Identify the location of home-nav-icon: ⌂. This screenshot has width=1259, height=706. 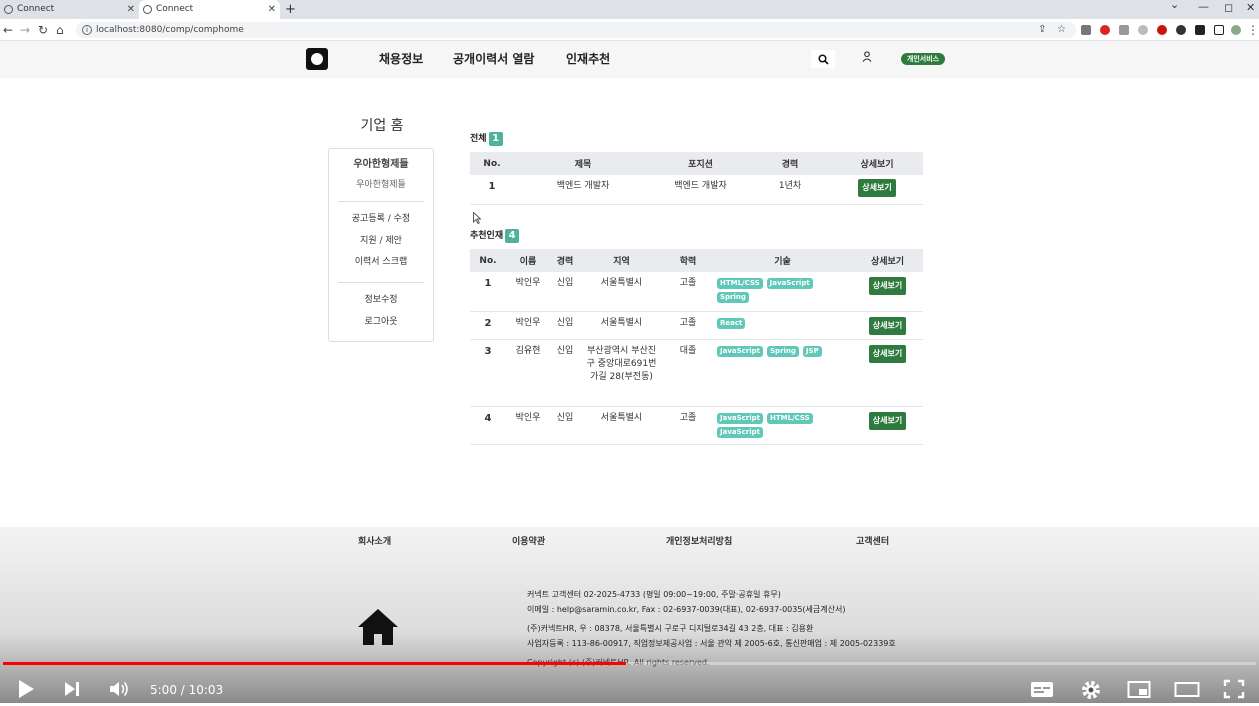
(60, 30).